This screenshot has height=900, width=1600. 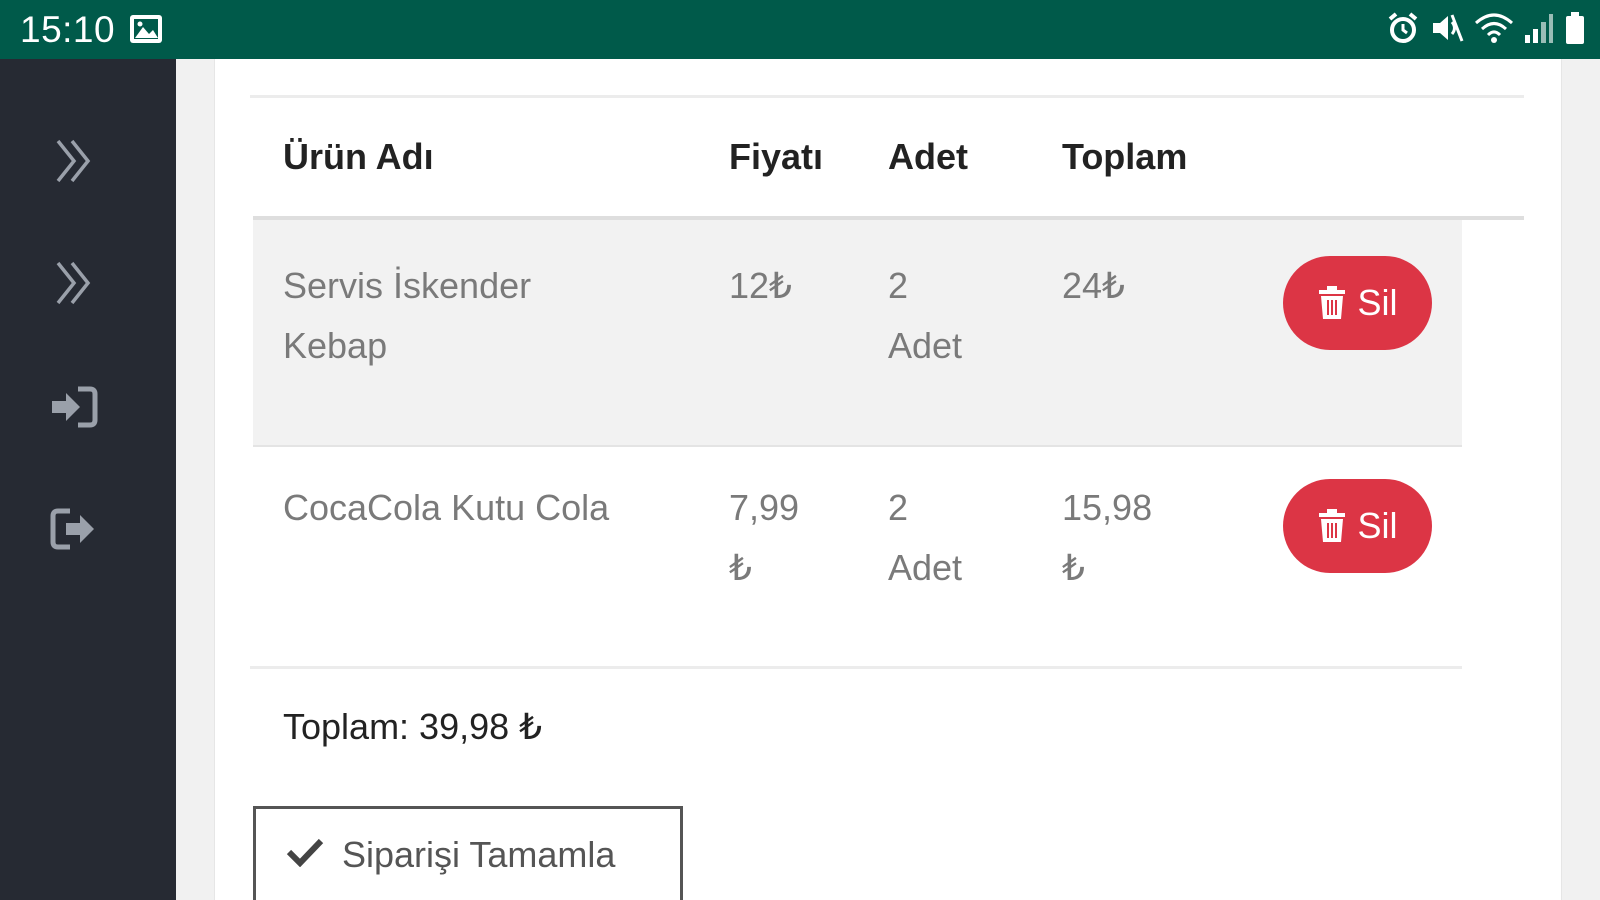 I want to click on signal-icon, so click(x=1539, y=30).